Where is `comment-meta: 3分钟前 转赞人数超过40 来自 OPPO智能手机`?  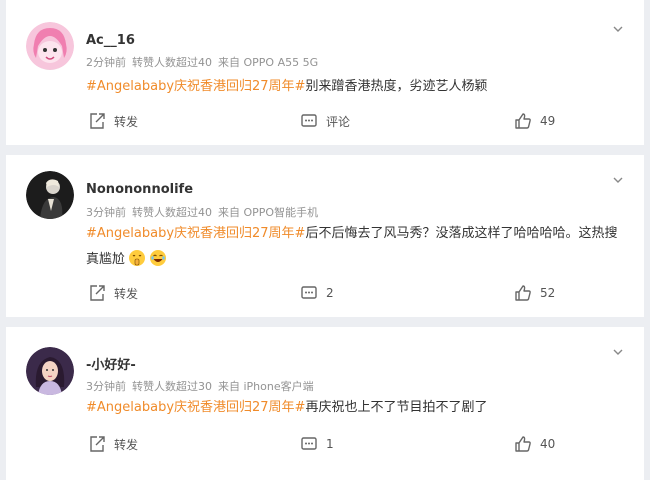 comment-meta: 3分钟前 转赞人数超过40 来自 OPPO智能手机 is located at coordinates (205, 212).